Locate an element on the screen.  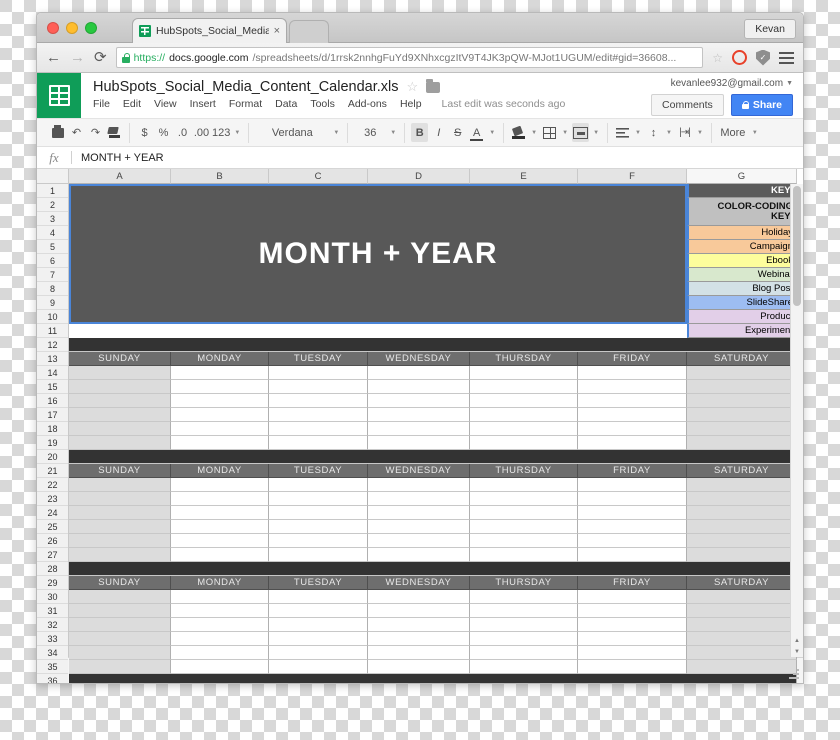
undo-icon: ↶ is located at coordinates (76, 132).